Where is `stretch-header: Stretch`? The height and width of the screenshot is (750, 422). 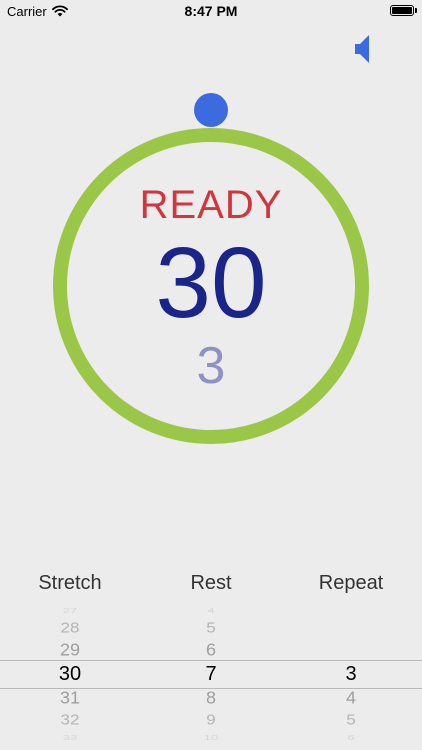
stretch-header: Stretch is located at coordinates (70, 583).